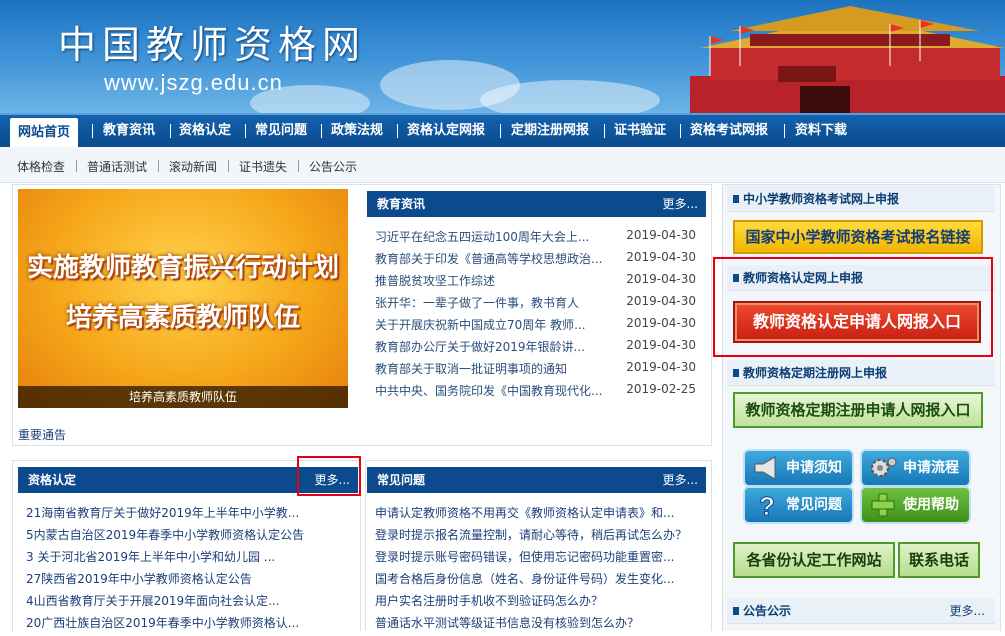 This screenshot has width=1005, height=636. I want to click on news-item: 张开华：一辈子做了一件事，教书育人 2019-04-30, so click(536, 305).